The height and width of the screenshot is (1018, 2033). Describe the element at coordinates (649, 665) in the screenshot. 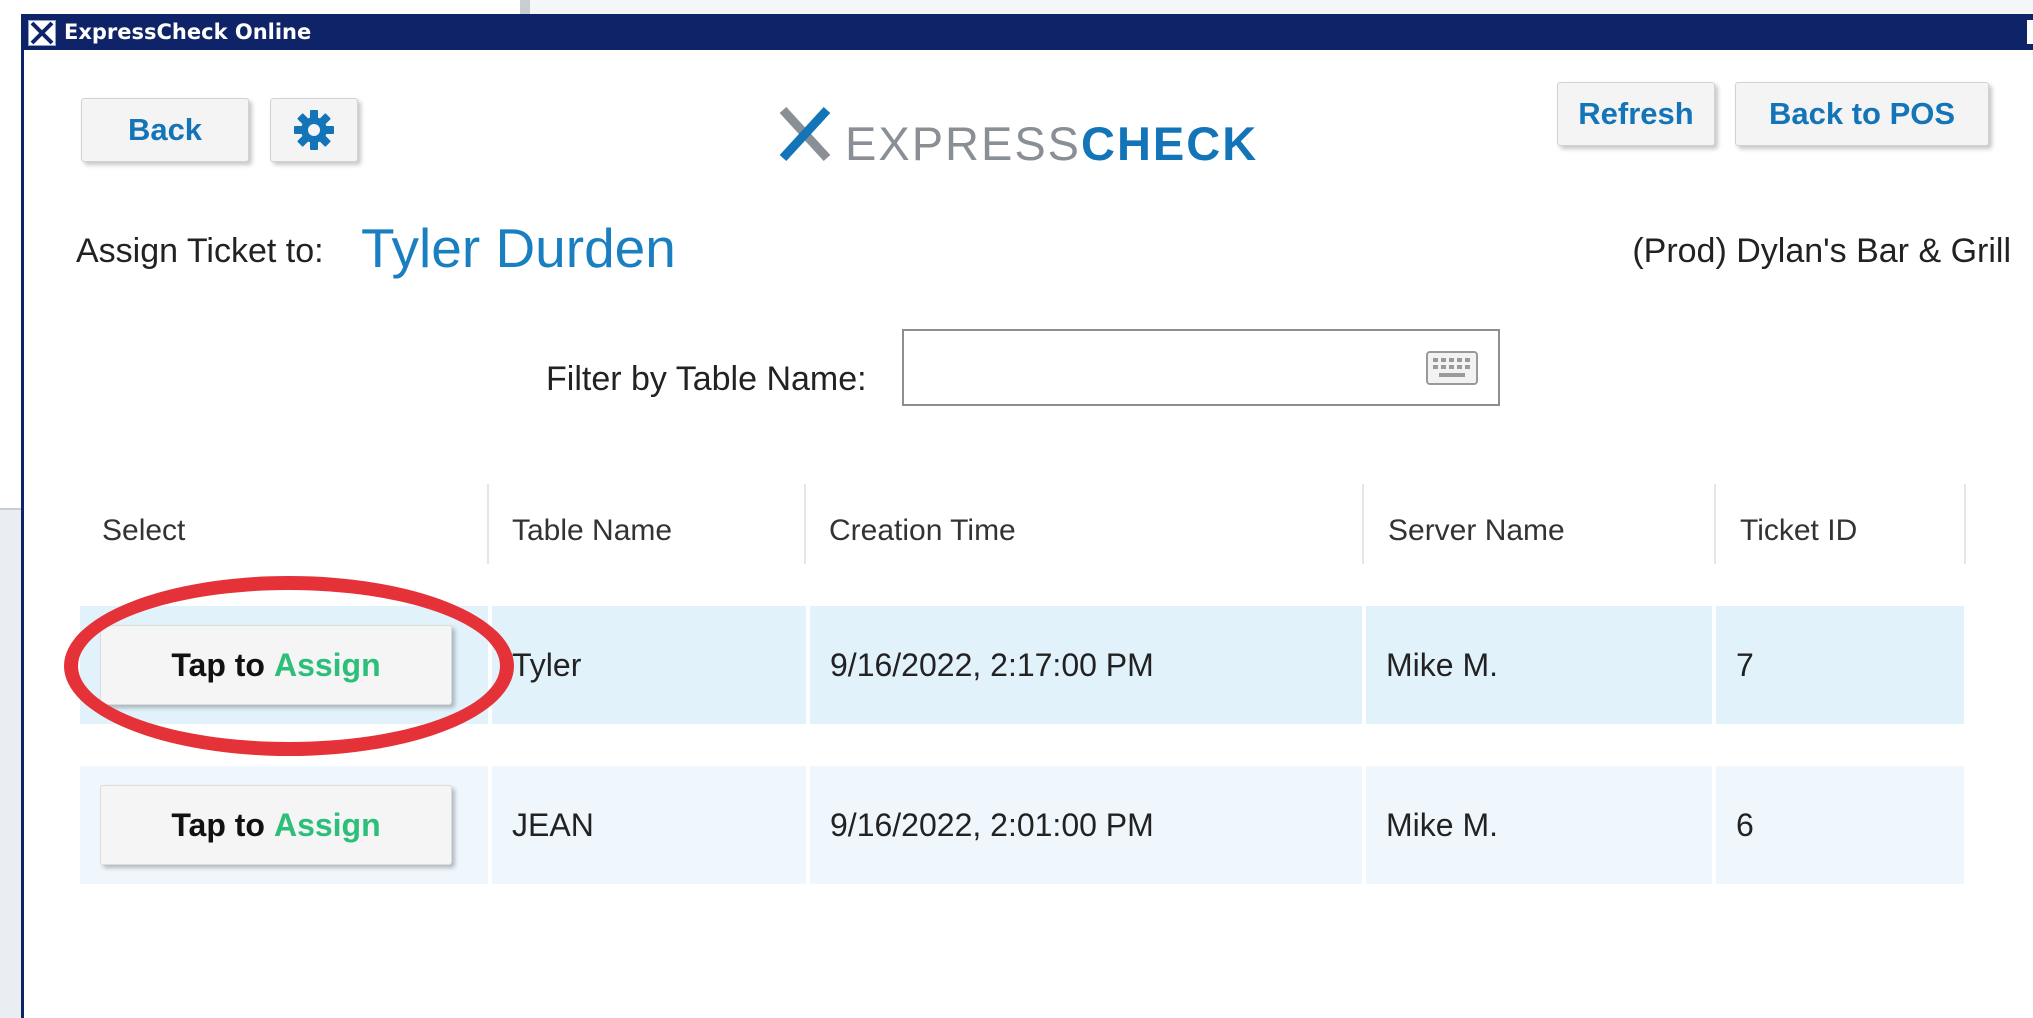

I see `table-name-cell: Tyler` at that location.